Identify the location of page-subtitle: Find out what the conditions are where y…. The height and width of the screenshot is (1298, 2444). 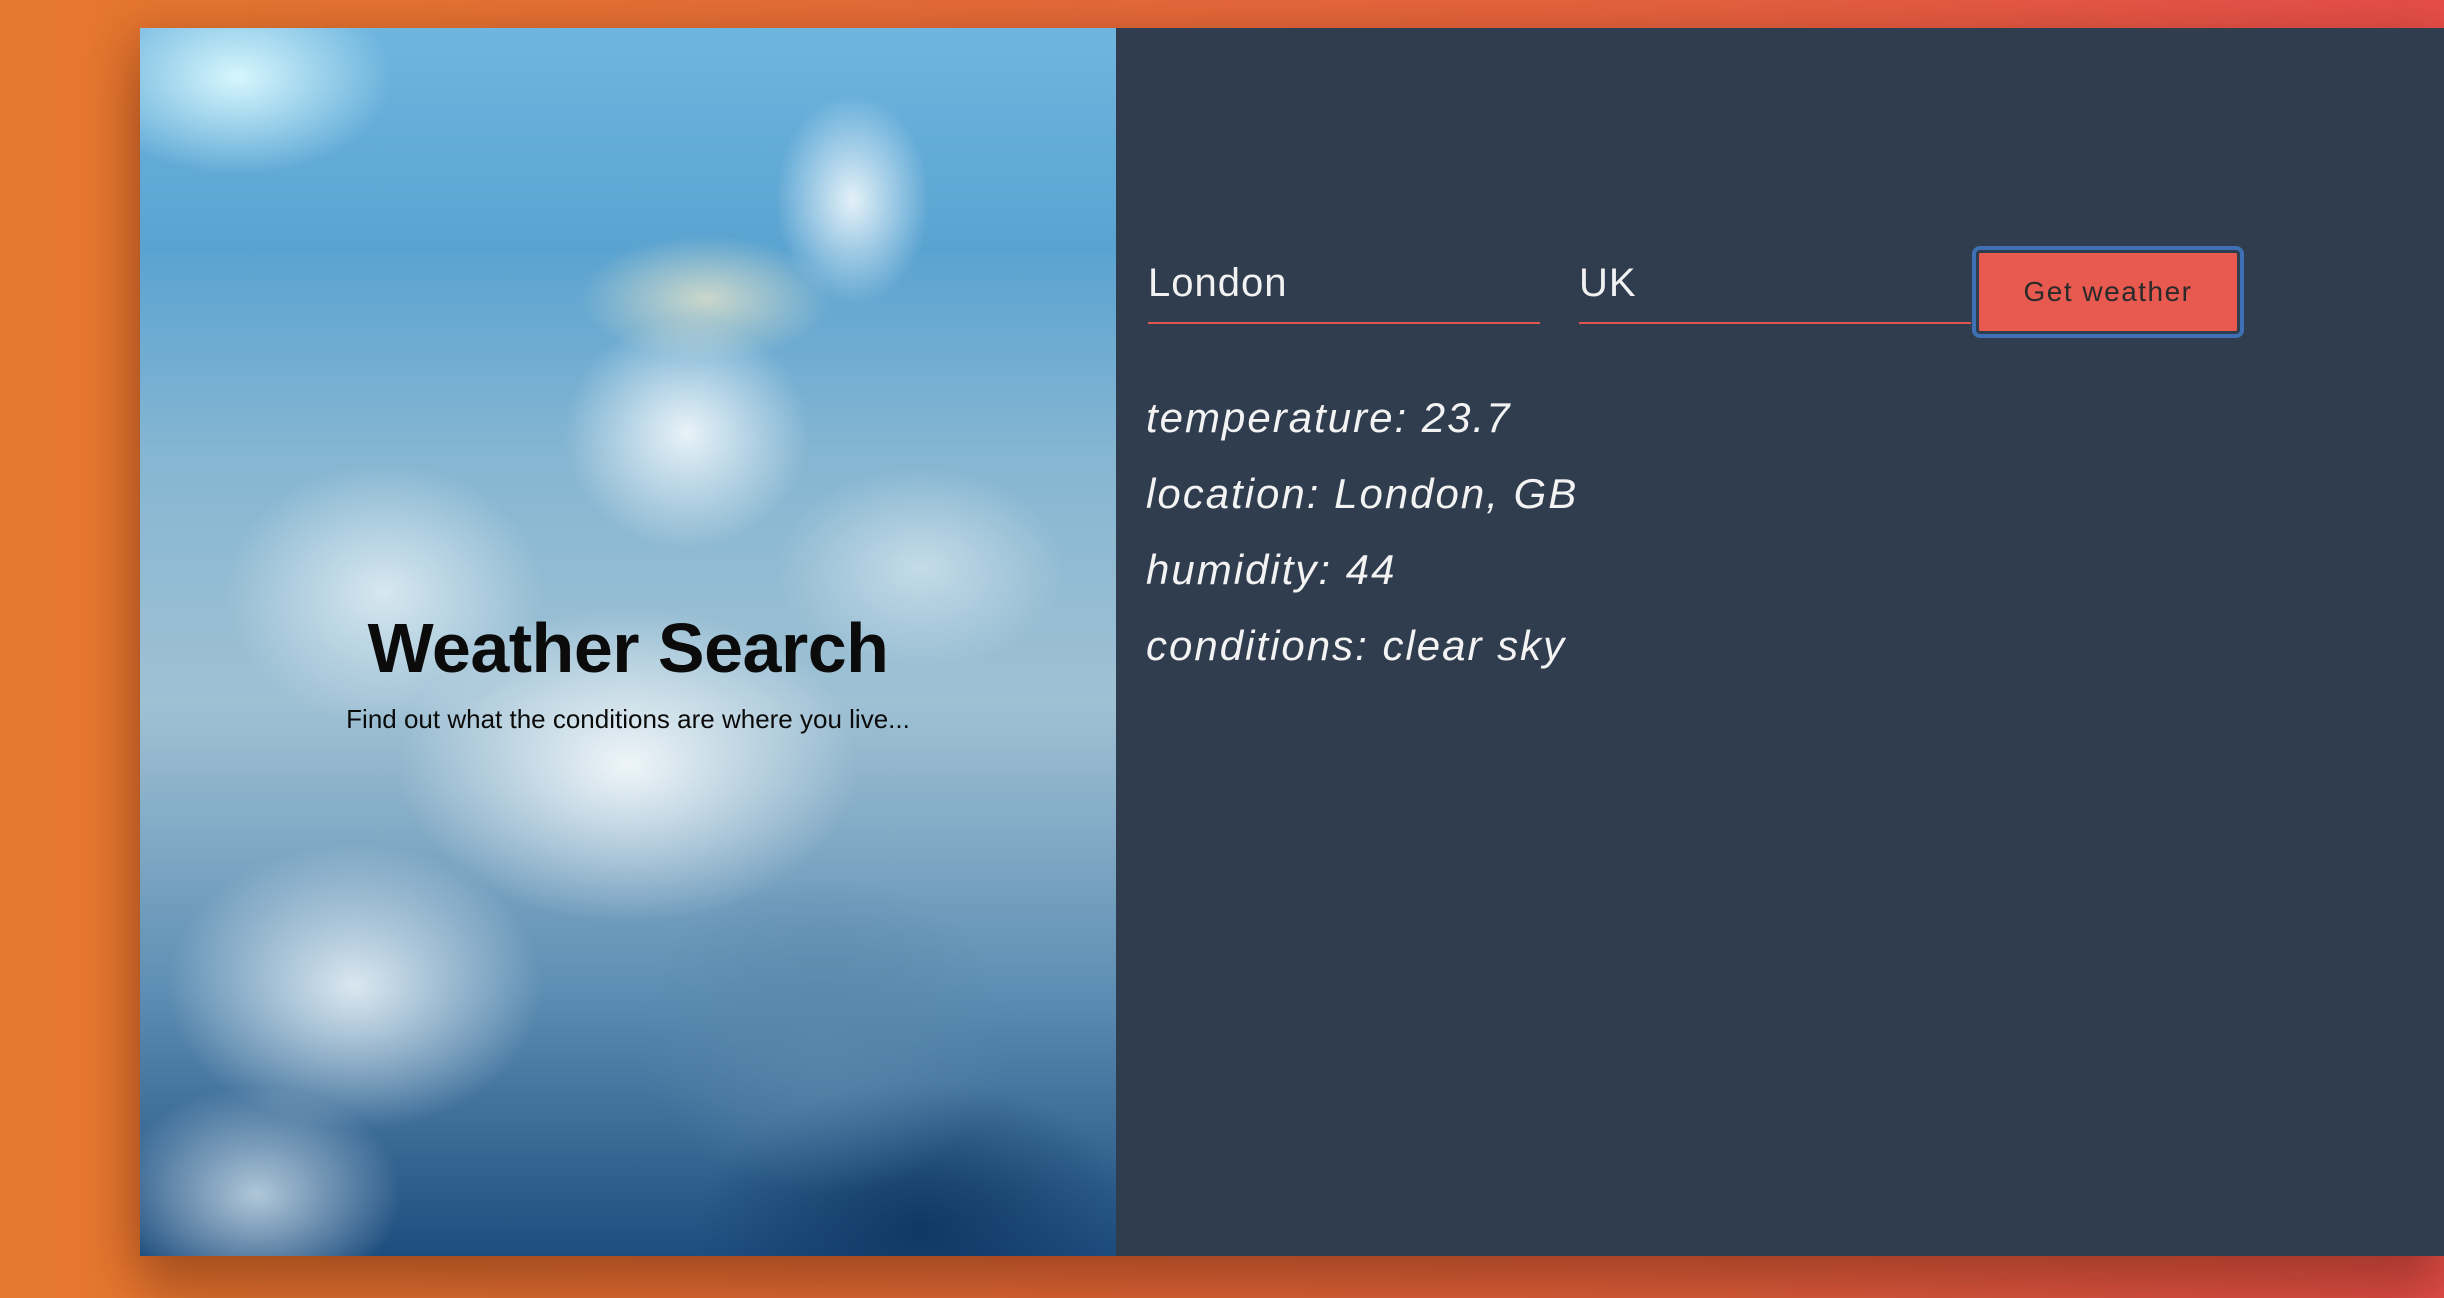
(628, 719).